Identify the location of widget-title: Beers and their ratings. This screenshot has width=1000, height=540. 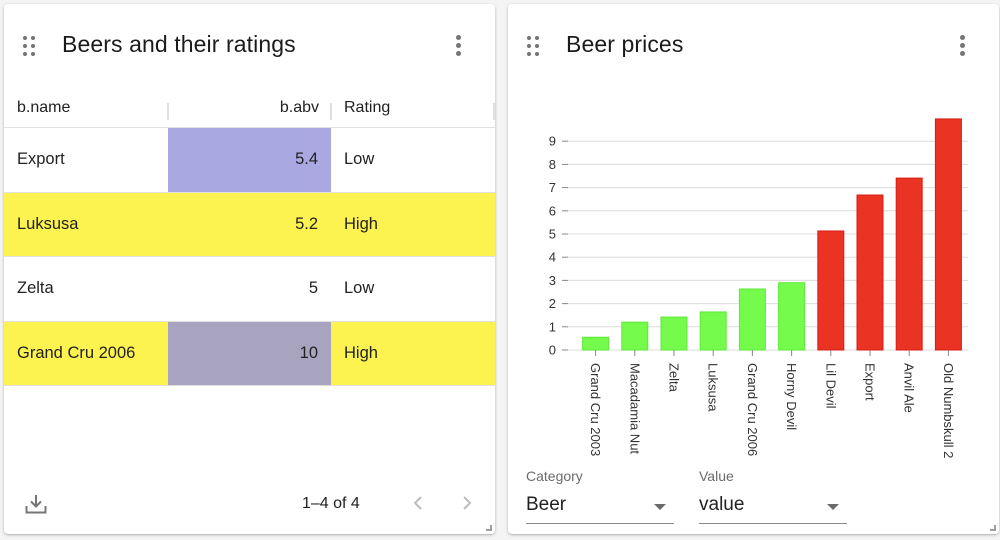
(179, 44).